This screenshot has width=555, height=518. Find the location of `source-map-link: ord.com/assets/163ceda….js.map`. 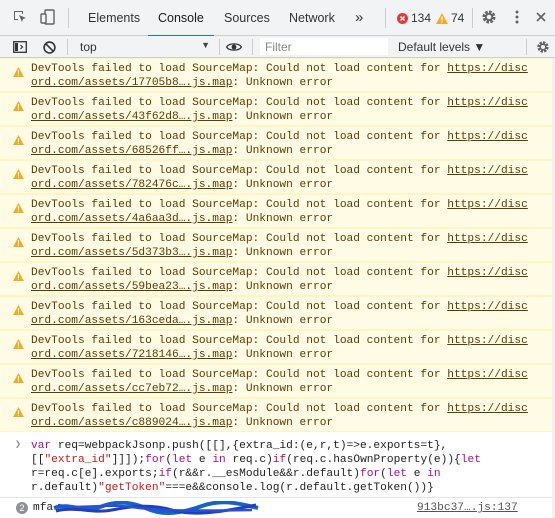

source-map-link: ord.com/assets/163ceda….js.map is located at coordinates (131, 321).